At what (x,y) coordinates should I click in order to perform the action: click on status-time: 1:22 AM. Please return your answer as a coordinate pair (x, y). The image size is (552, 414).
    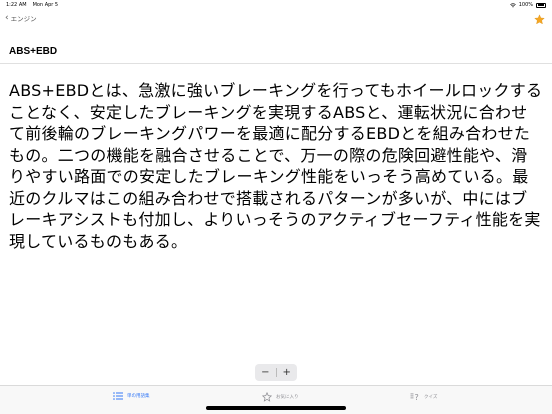
    Looking at the image, I should click on (16, 5).